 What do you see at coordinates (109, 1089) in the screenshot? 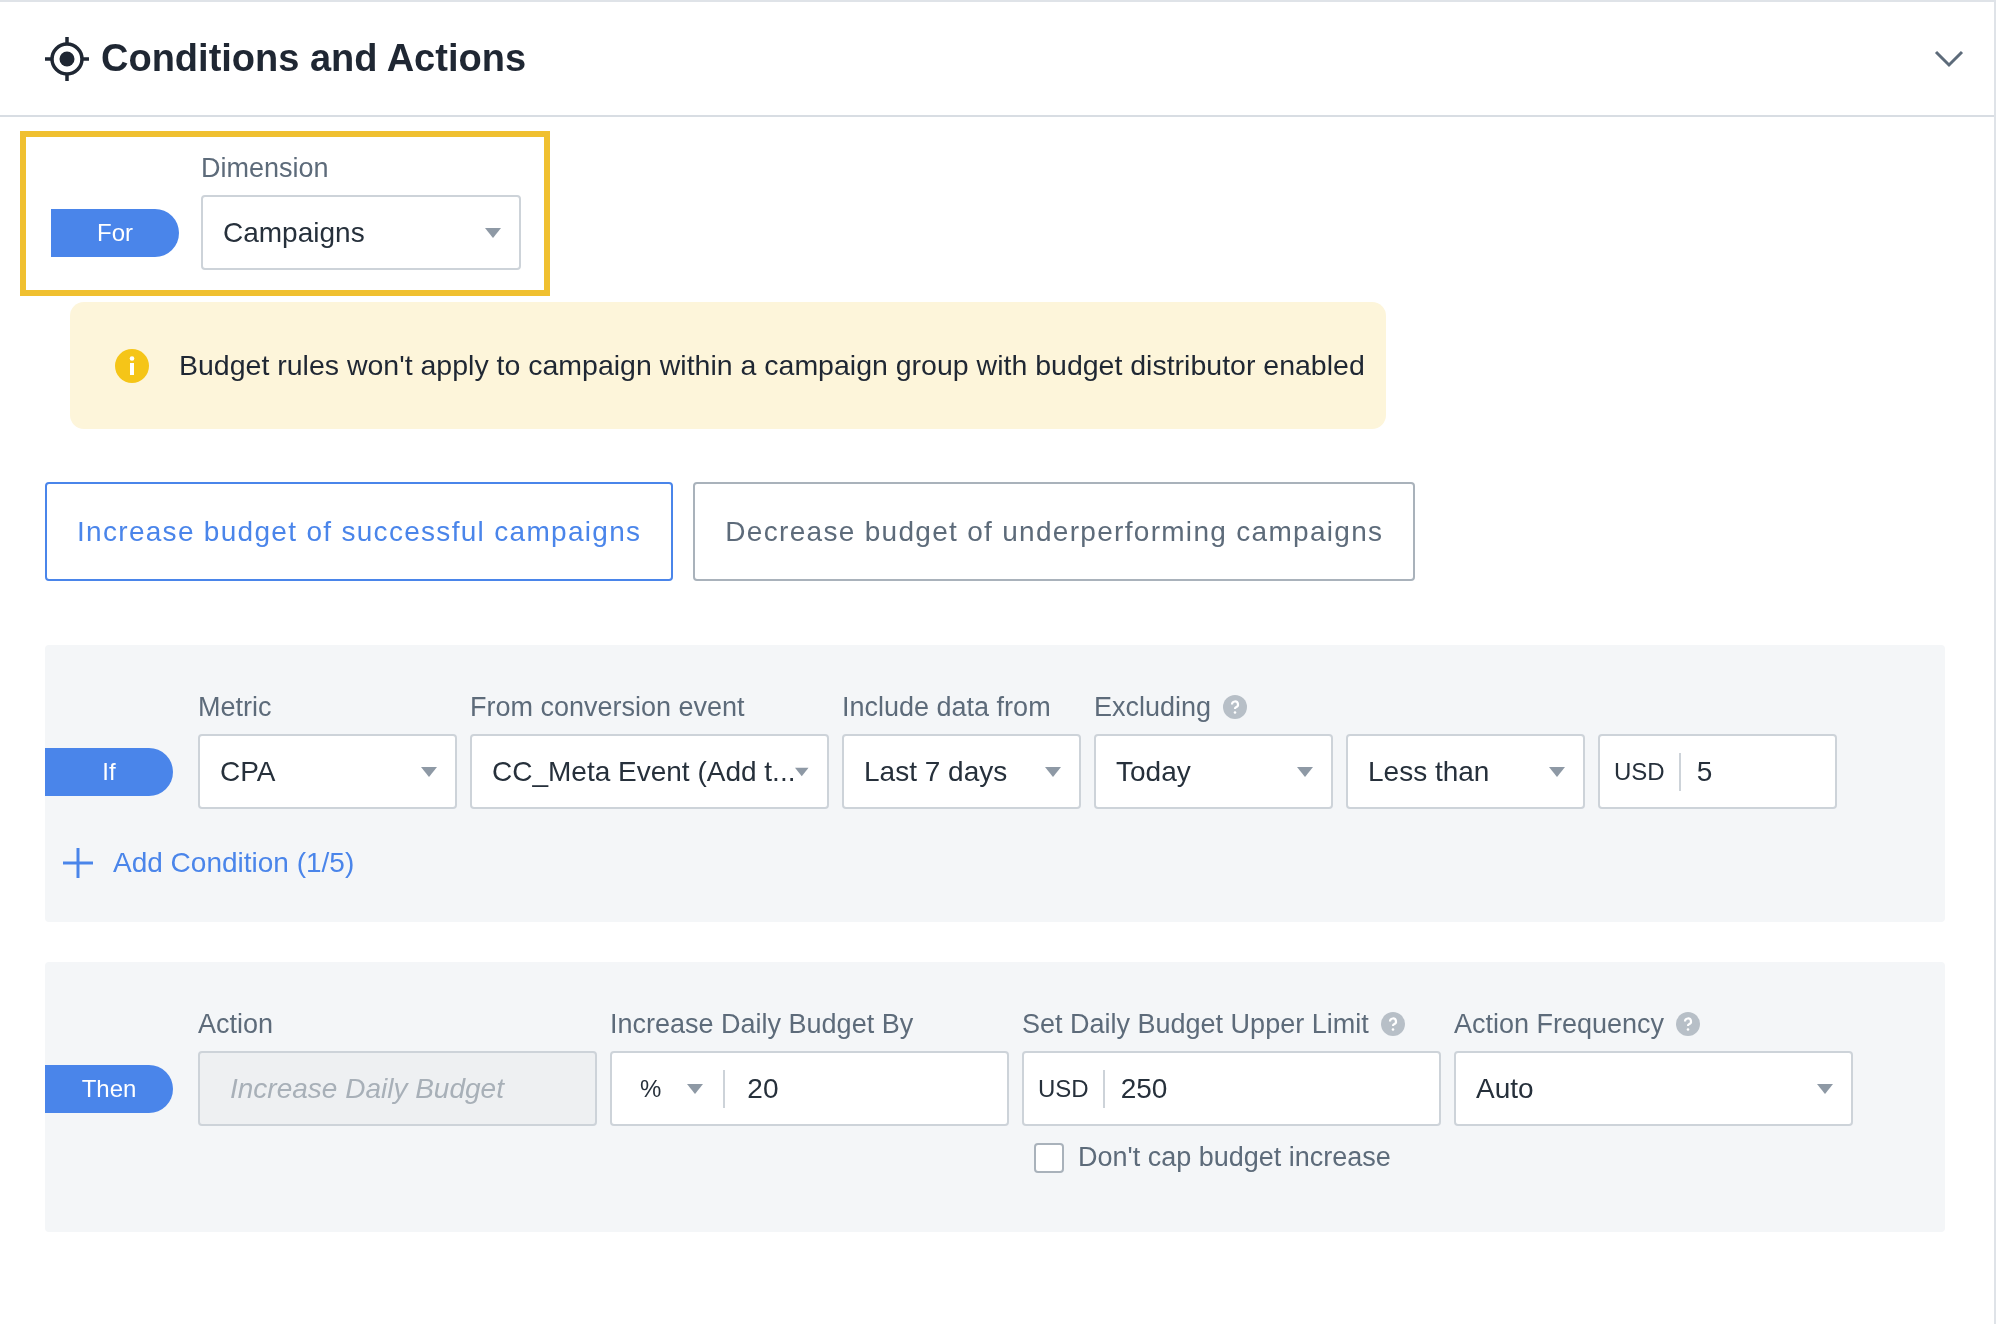
I see `then-pill: Then` at bounding box center [109, 1089].